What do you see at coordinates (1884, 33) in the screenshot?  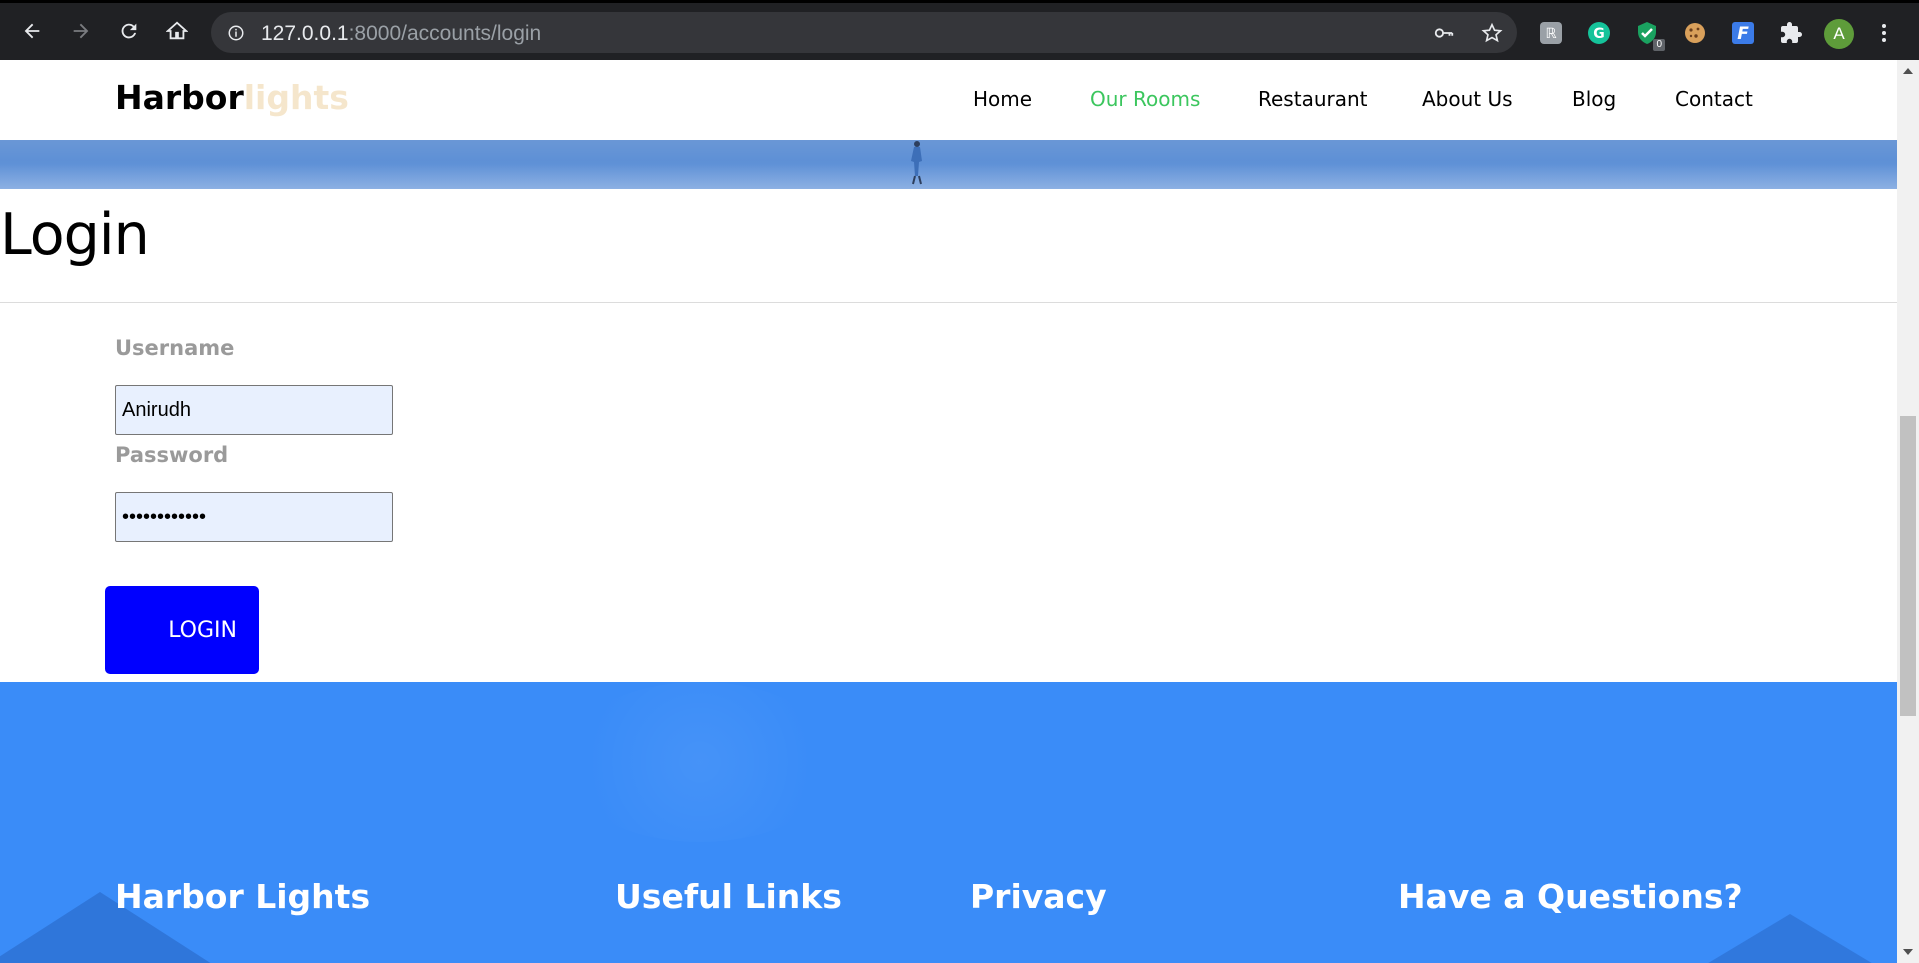 I see `more-menu-icon` at bounding box center [1884, 33].